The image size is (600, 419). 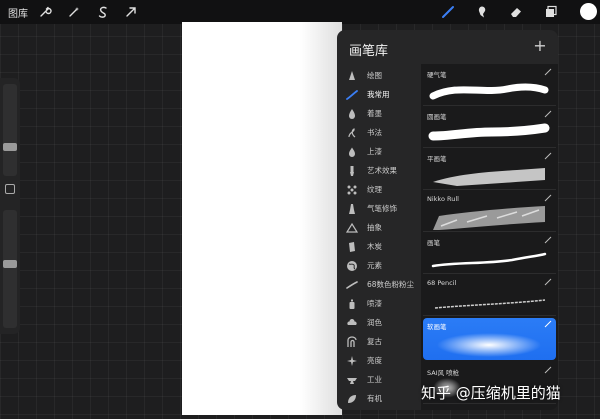 What do you see at coordinates (382, 170) in the screenshot?
I see `category-label: 艺术效果` at bounding box center [382, 170].